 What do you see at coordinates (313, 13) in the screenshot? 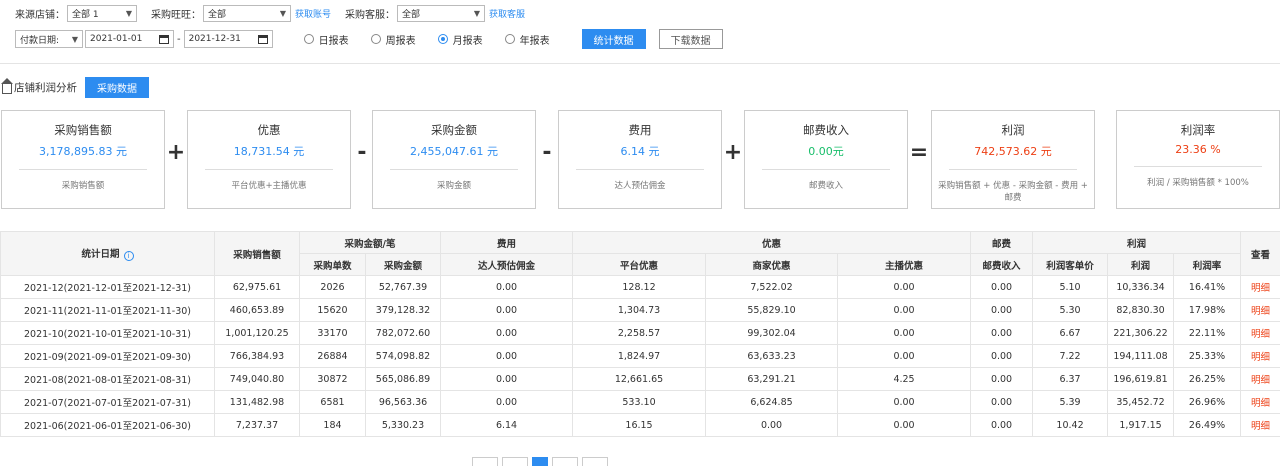
I see `get-account-link: 获取账号` at bounding box center [313, 13].